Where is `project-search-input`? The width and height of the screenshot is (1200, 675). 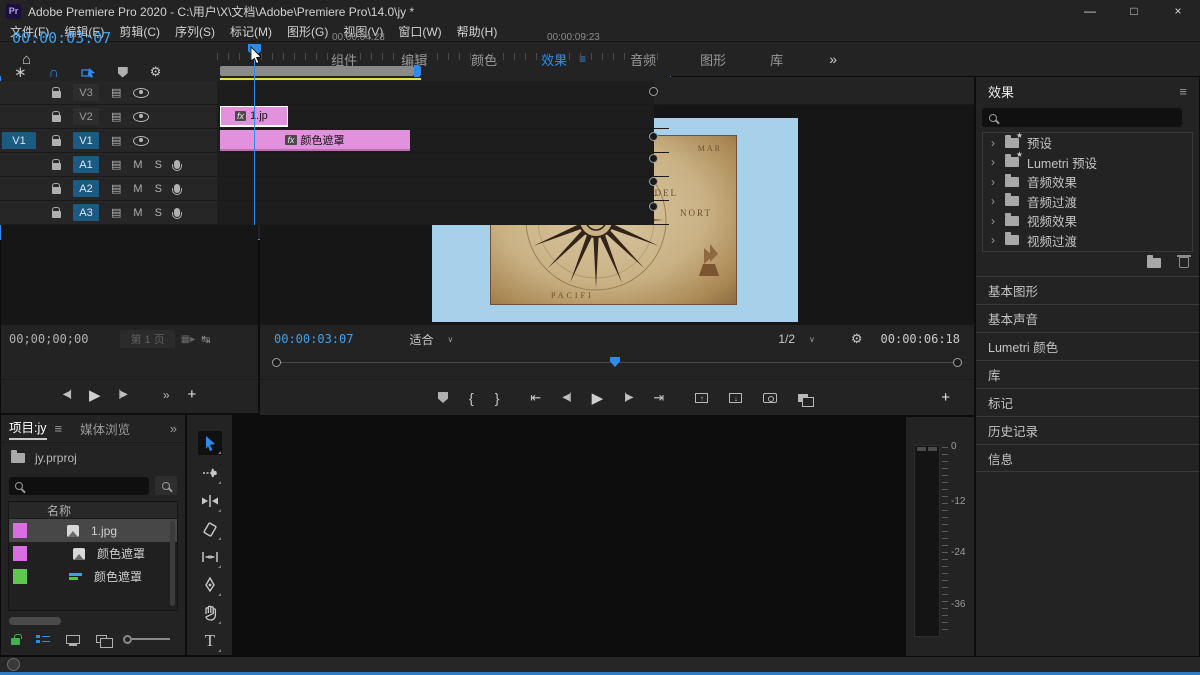
project-search-input is located at coordinates (79, 486).